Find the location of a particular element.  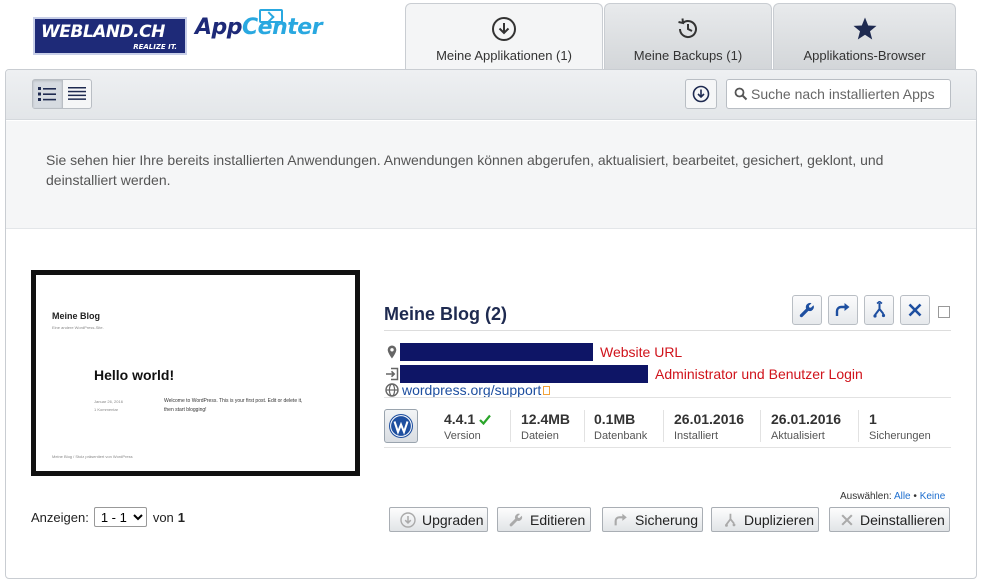

app-title: Meine Blog (2) is located at coordinates (445, 314).